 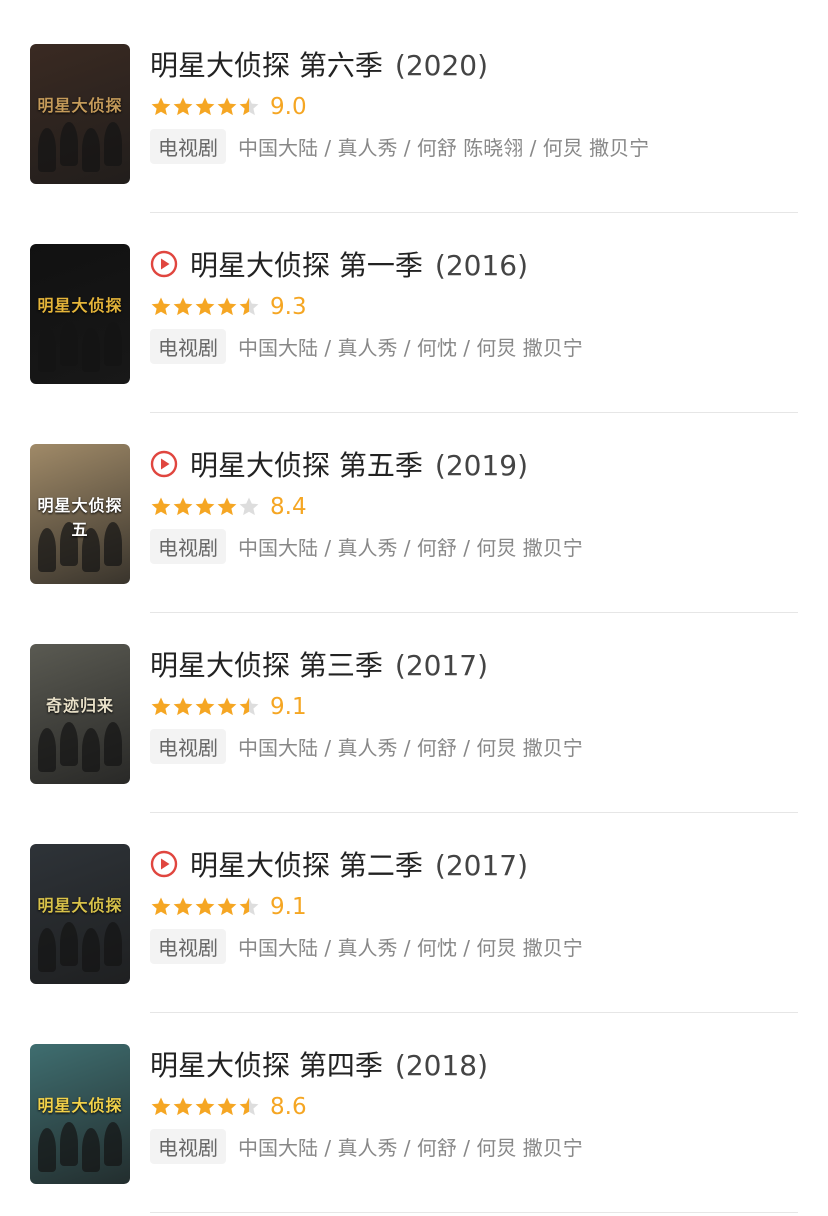 I want to click on item-title: 明星大侦探 第六季 (2020), so click(x=319, y=64).